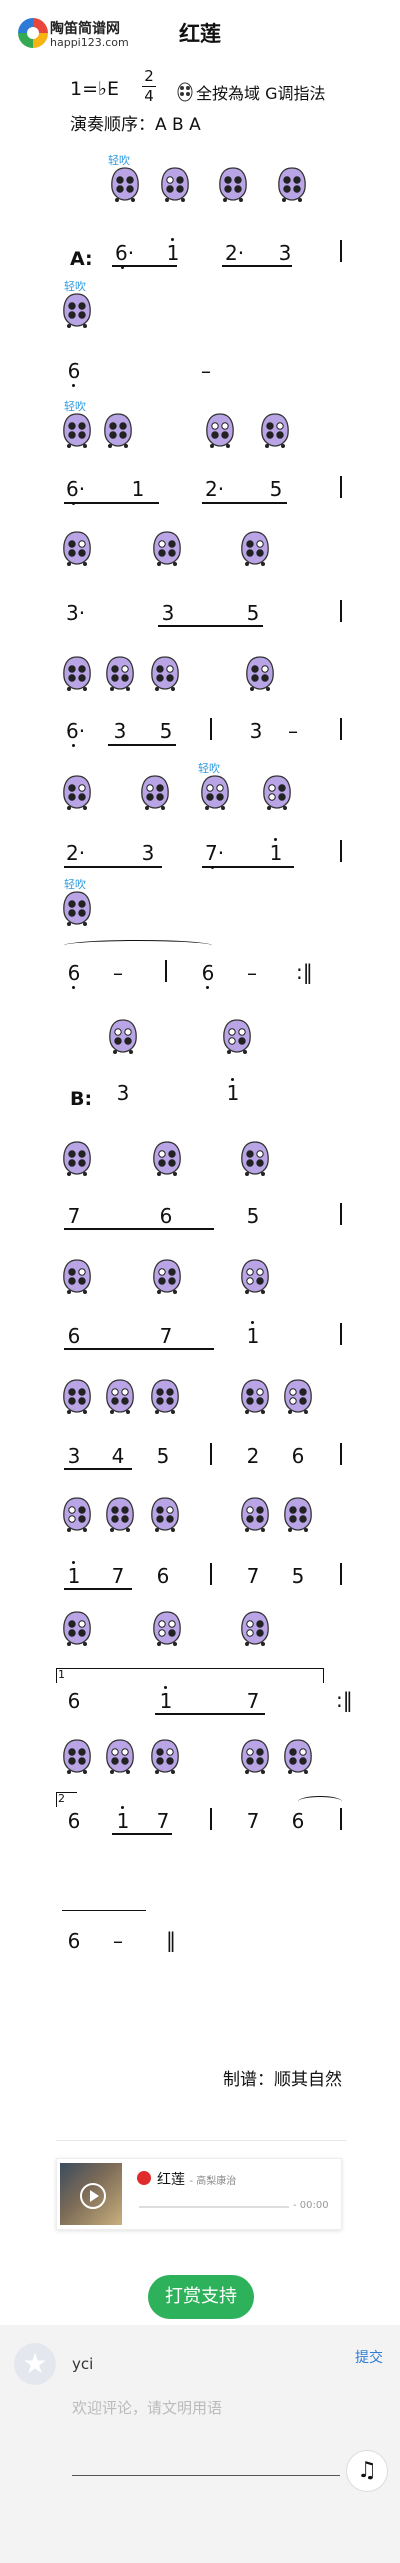 The image size is (400, 2563). I want to click on play-icon, so click(93, 2196).